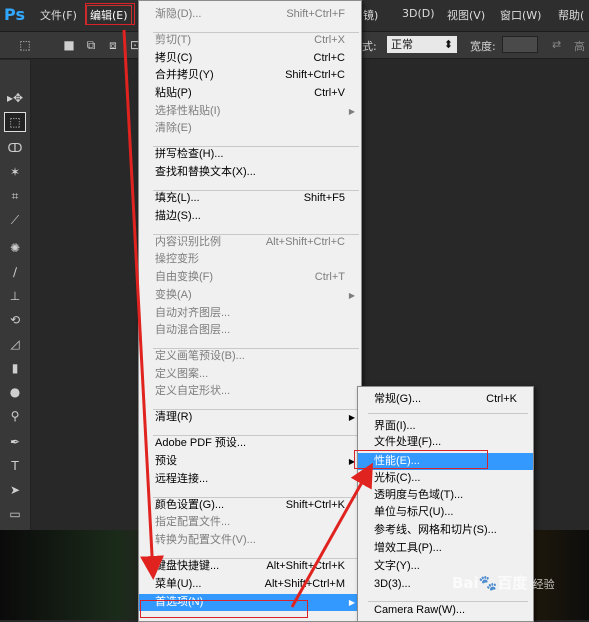  I want to click on annotation-box-preferences, so click(224, 609).